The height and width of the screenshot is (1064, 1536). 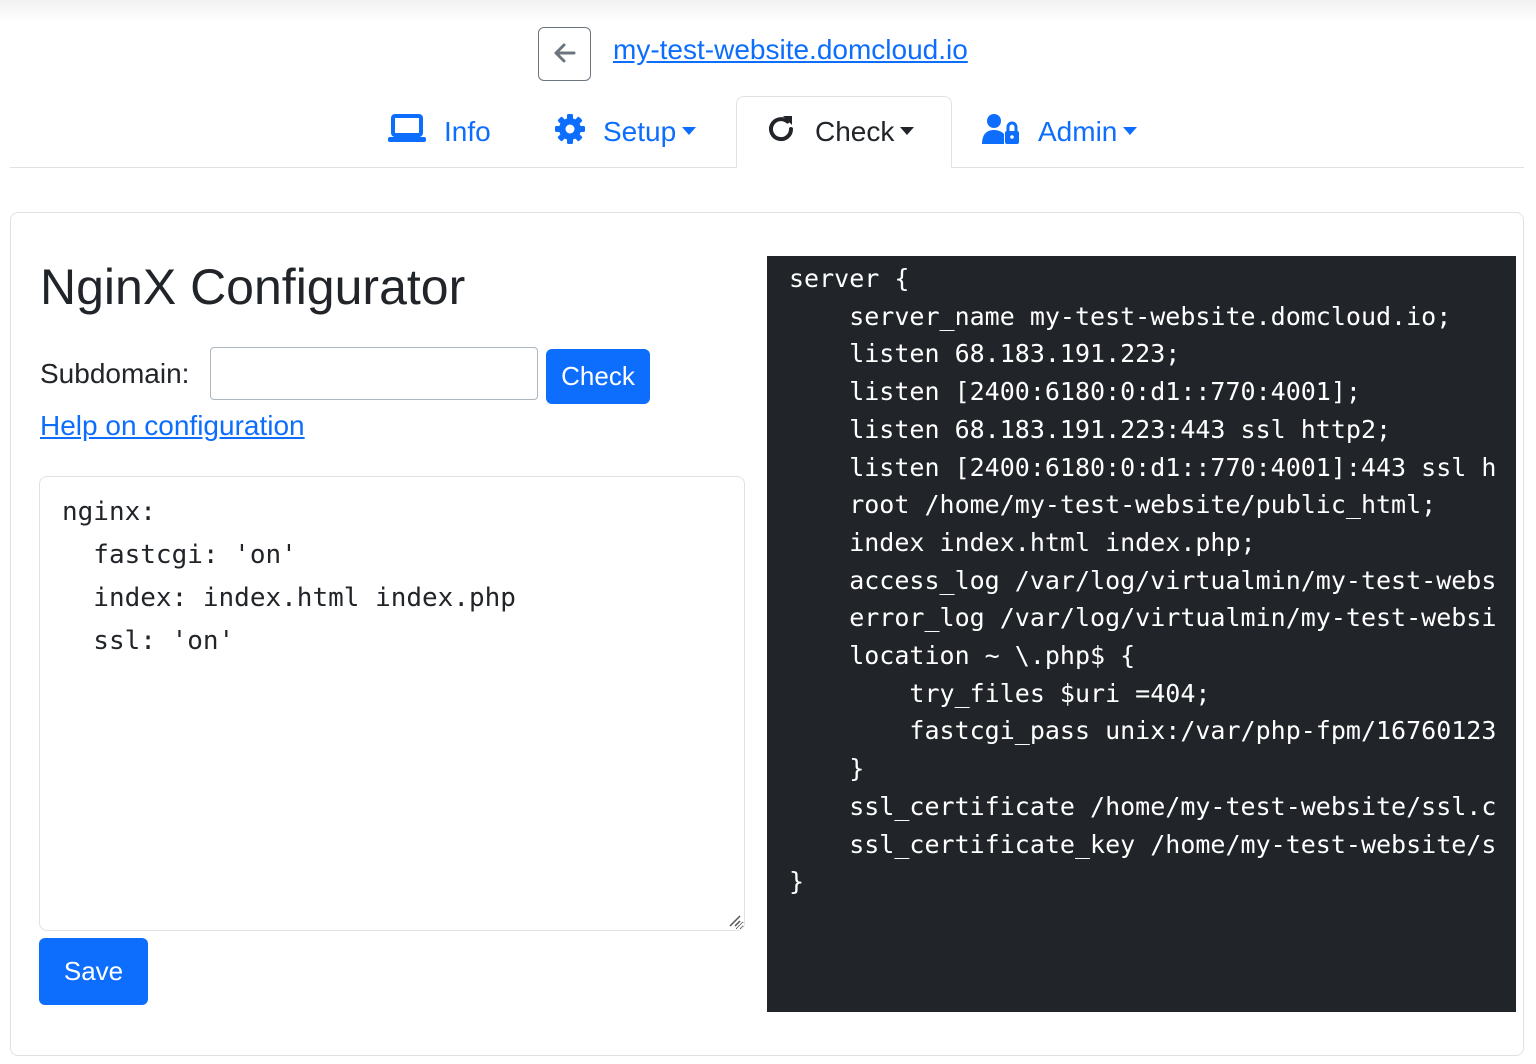 What do you see at coordinates (115, 373) in the screenshot?
I see `subdomain-label: Subdomain:` at bounding box center [115, 373].